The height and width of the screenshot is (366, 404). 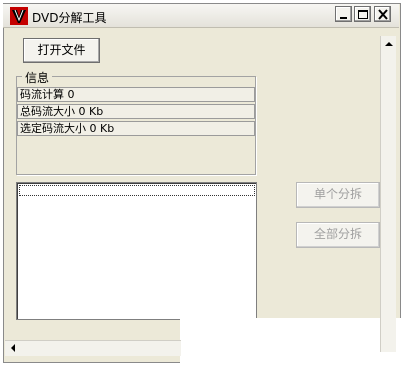 What do you see at coordinates (19, 16) in the screenshot?
I see `app-logo-icon` at bounding box center [19, 16].